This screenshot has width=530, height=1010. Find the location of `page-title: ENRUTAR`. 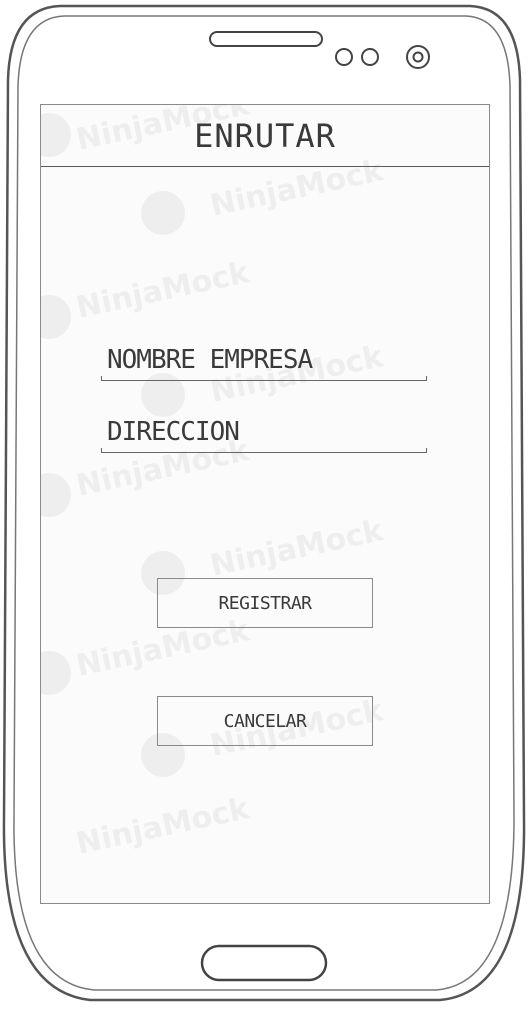

page-title: ENRUTAR is located at coordinates (265, 136).